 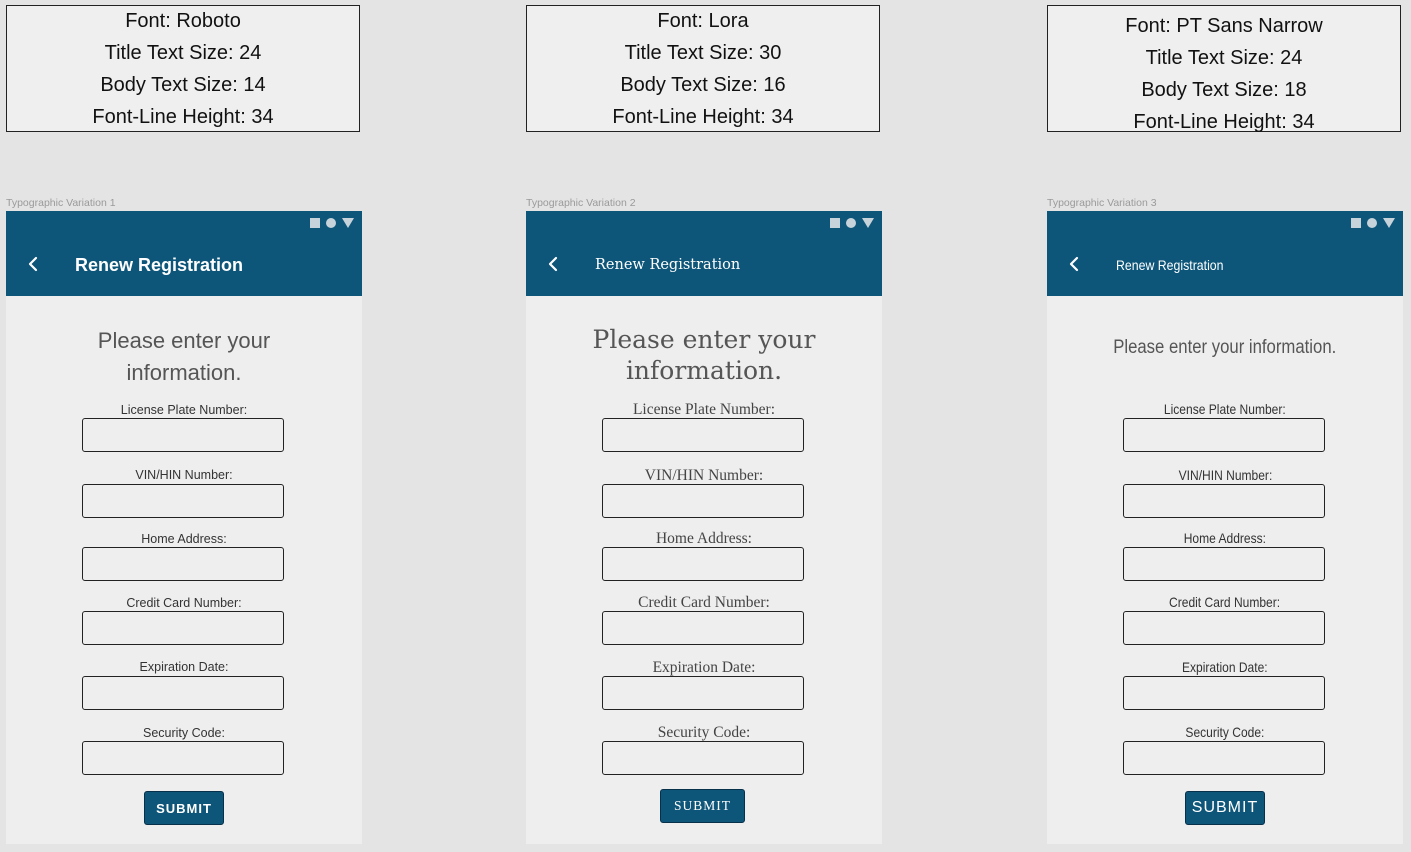 I want to click on expiration-date-label-text: Expiration Date:, so click(x=1225, y=667).